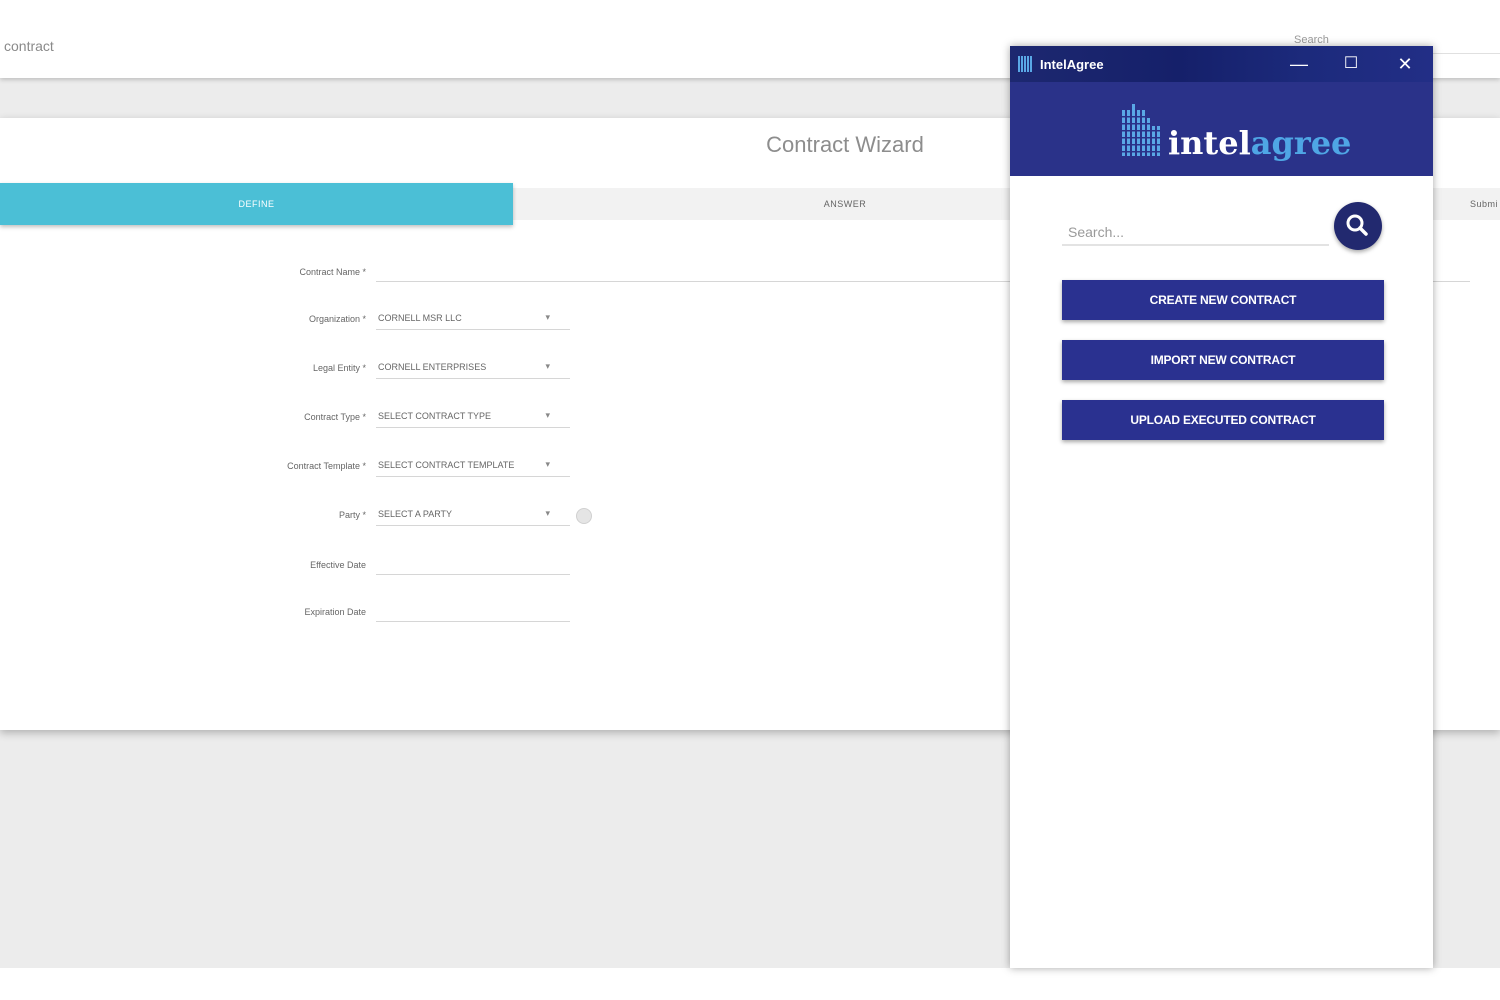 Image resolution: width=1500 pixels, height=1000 pixels. What do you see at coordinates (1209, 143) in the screenshot?
I see `brand-wordmark-part1: intel` at bounding box center [1209, 143].